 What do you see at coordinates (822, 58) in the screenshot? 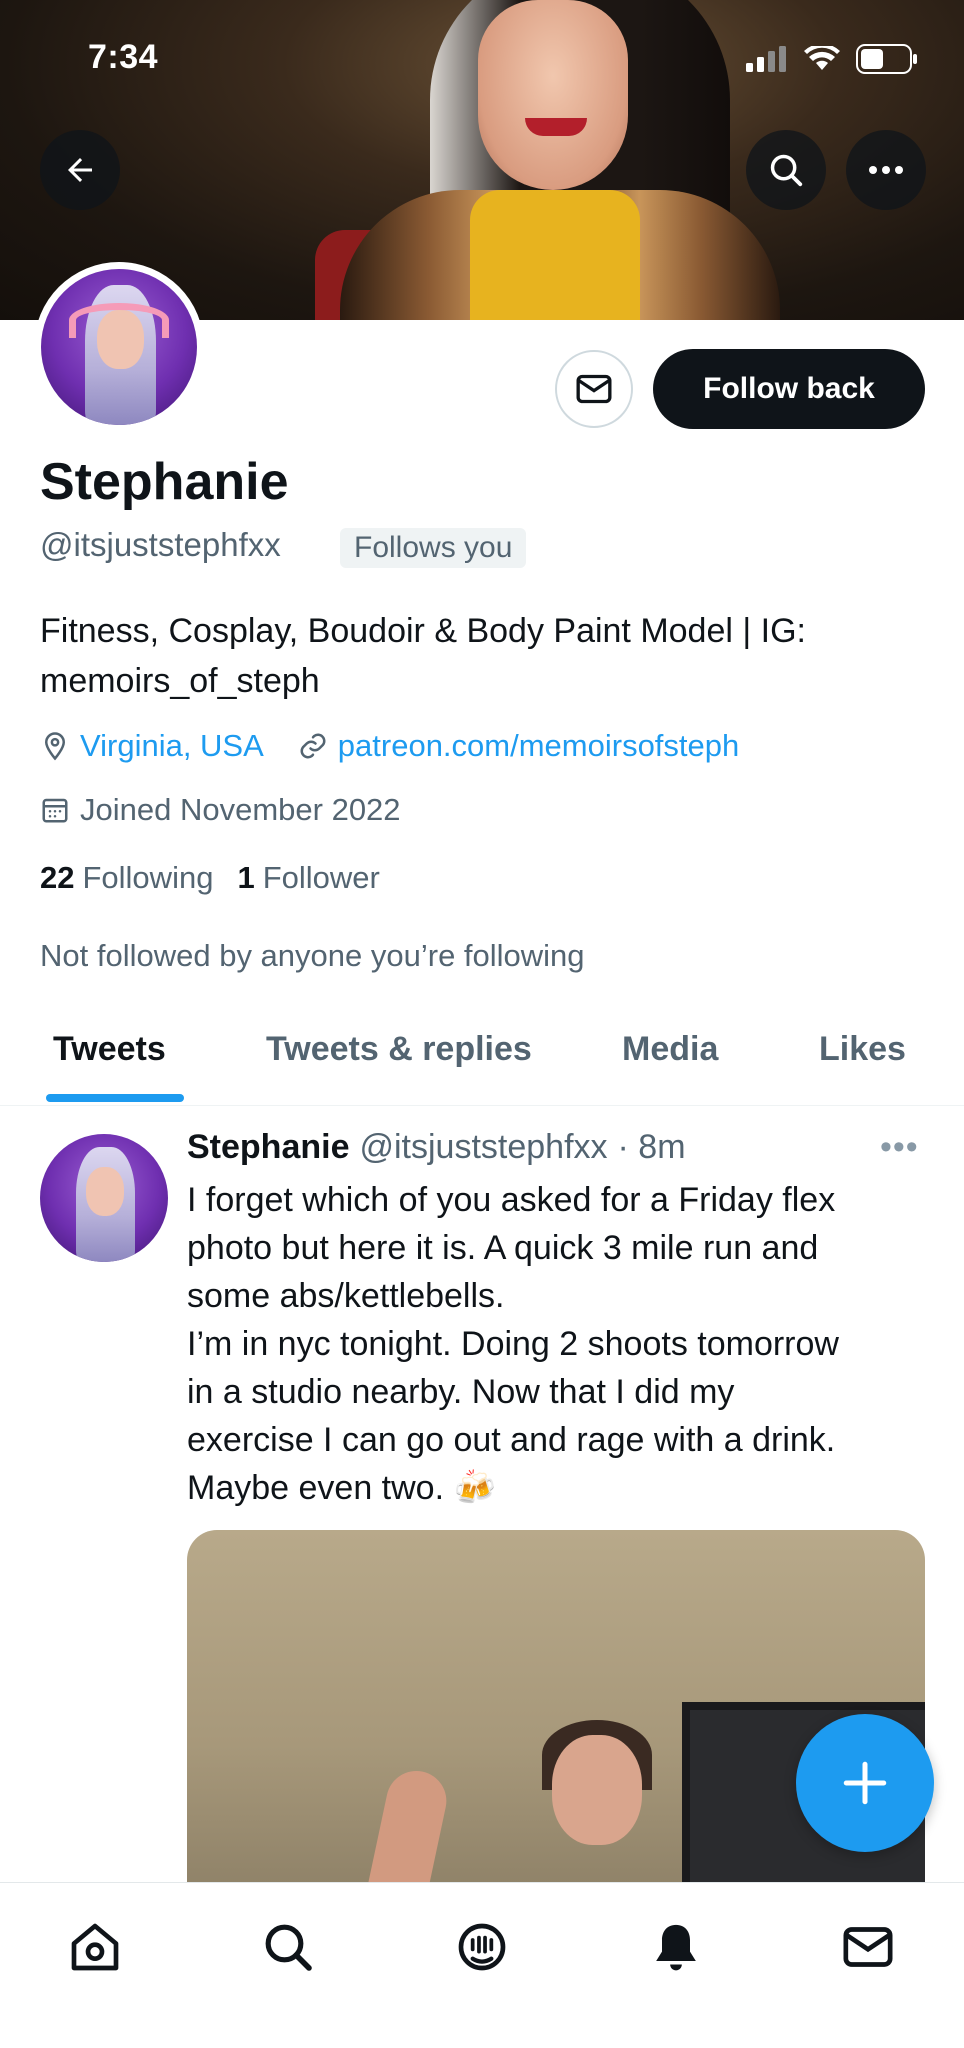
I see `wifi-icon` at bounding box center [822, 58].